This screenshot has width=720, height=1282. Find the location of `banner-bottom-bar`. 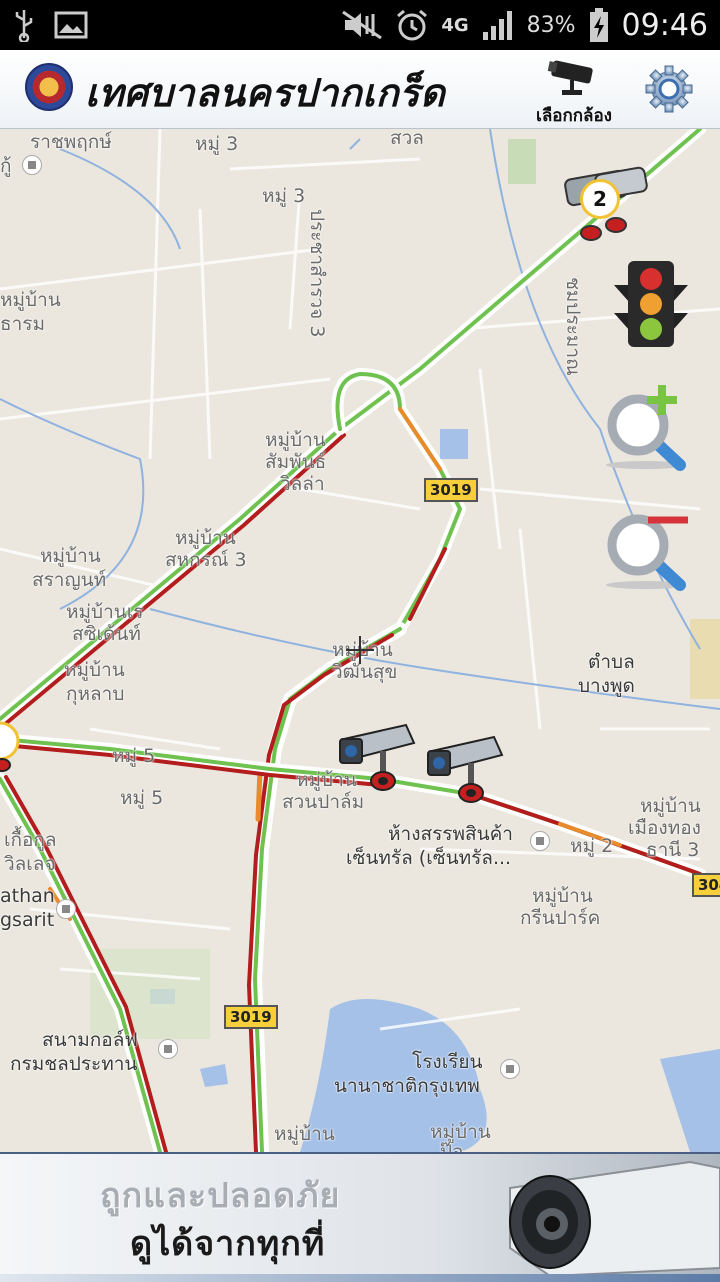

banner-bottom-bar is located at coordinates (360, 1278).